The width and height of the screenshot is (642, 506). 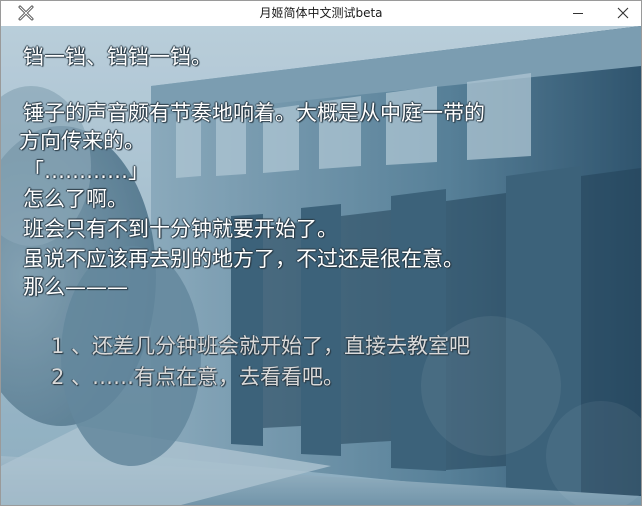 What do you see at coordinates (180, 229) in the screenshot?
I see `dialogue-line: 班会只有不到十分钟就要开始了。` at bounding box center [180, 229].